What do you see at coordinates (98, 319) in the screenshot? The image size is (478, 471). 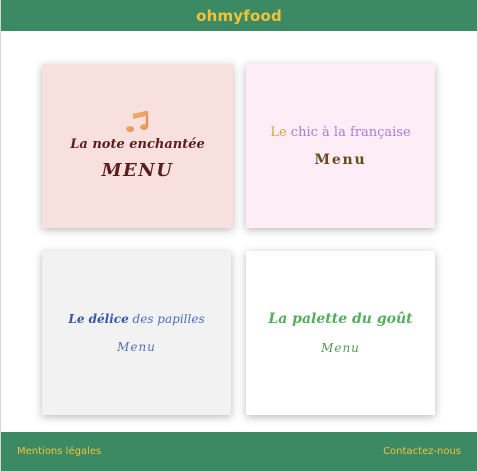 I see `card-title-bold: Le délice` at bounding box center [98, 319].